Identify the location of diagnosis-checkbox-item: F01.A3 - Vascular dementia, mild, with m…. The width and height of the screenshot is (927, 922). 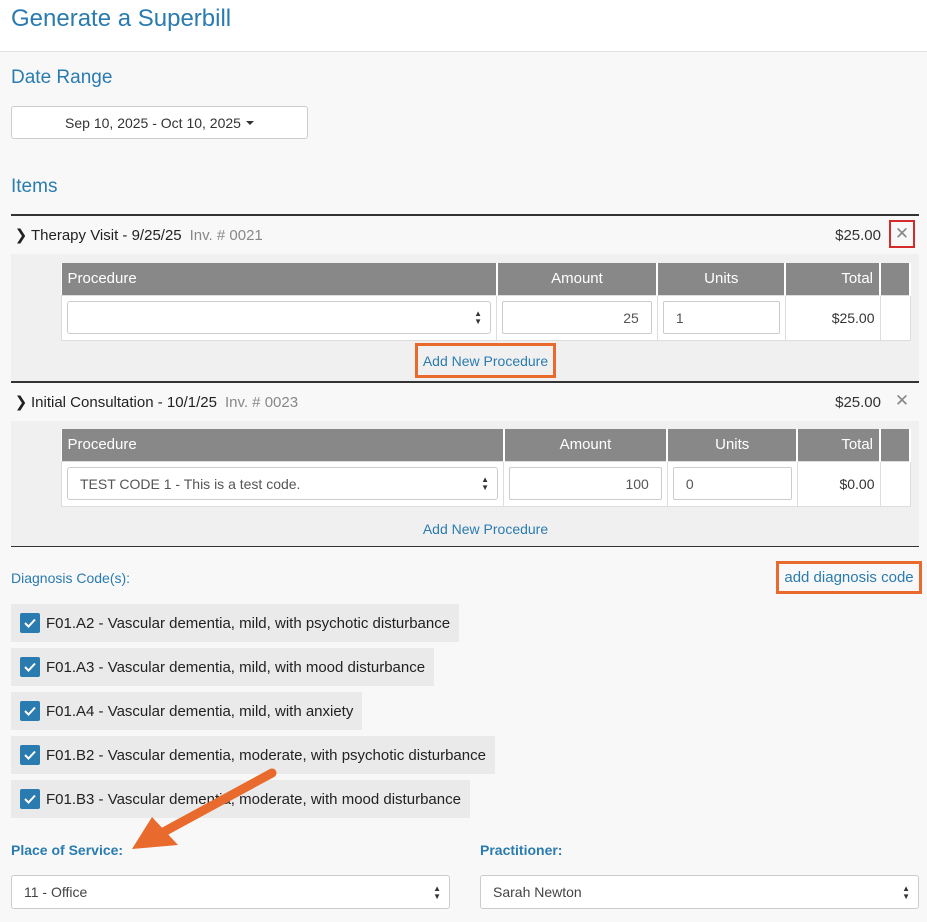
(223, 667).